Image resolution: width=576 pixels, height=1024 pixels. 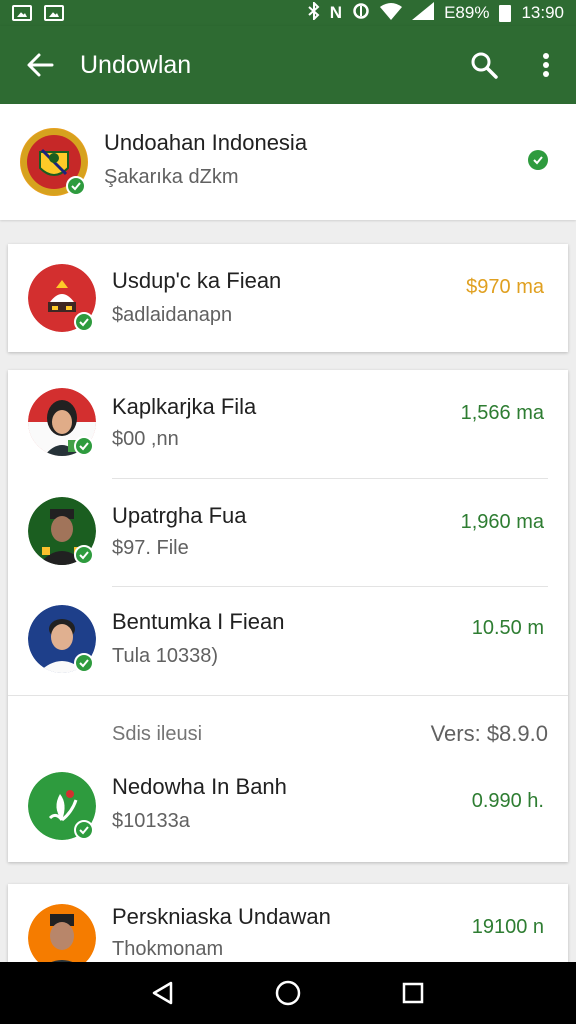 I want to click on section-label: Sdis ileusi, so click(x=157, y=734).